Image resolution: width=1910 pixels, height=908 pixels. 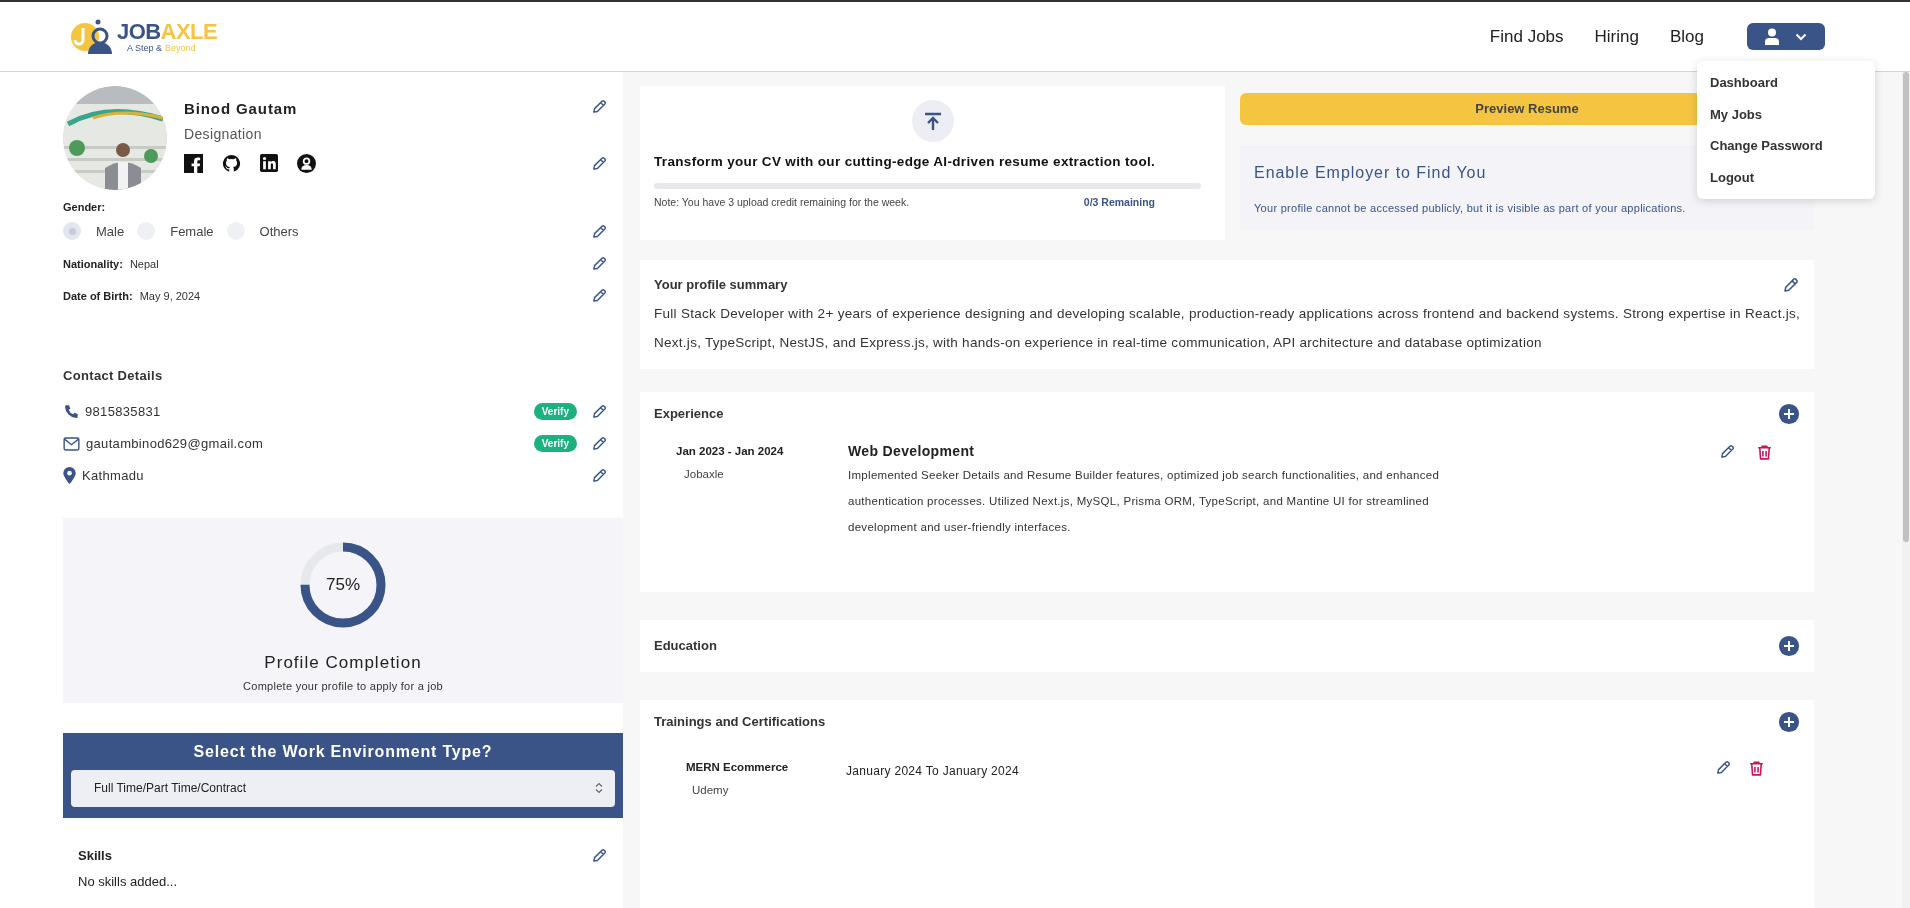 What do you see at coordinates (1227, 328) in the screenshot?
I see `summary-text: Full Stack Developer with 2+ years of experience designing and developing scalable, production-ready applications across frontend and backend systems. Strong expertise in React.js, Next.js, TypeScript, NestJS, and Express.js, with hands-on experience in real-time communication, API architecture and database optimization` at bounding box center [1227, 328].